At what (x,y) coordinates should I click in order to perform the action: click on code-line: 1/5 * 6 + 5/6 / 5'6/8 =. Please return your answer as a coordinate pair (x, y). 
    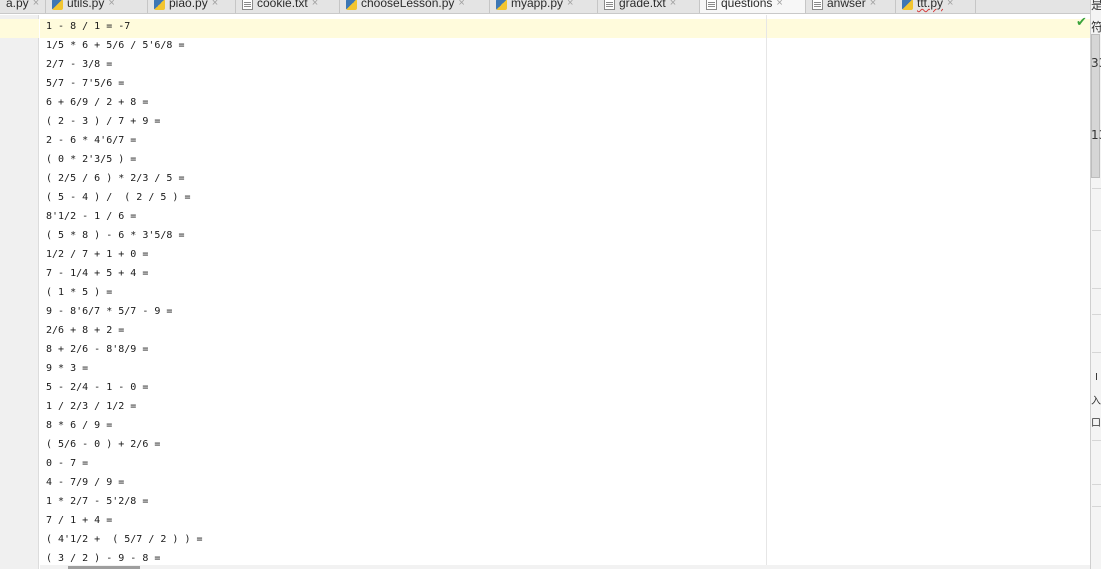
    Looking at the image, I should click on (124, 49).